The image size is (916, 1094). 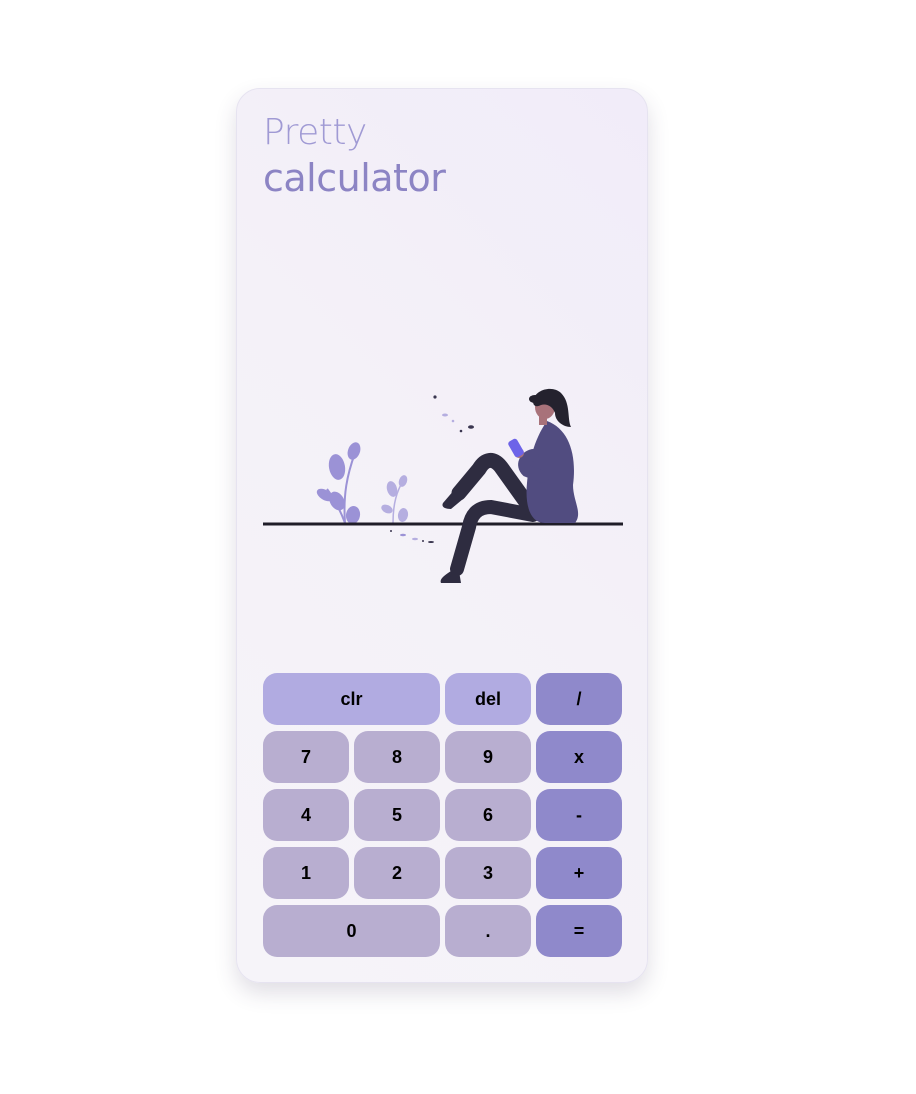 What do you see at coordinates (397, 757) in the screenshot?
I see `digit-8-button: 8` at bounding box center [397, 757].